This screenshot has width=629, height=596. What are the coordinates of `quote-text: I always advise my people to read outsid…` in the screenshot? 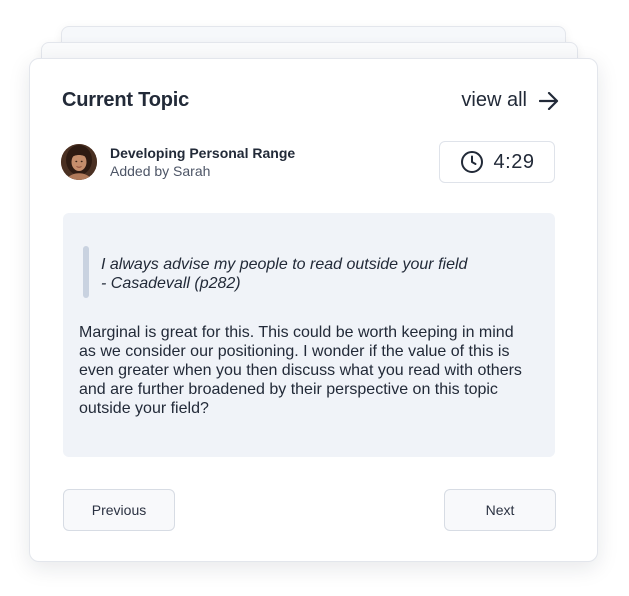 It's located at (284, 272).